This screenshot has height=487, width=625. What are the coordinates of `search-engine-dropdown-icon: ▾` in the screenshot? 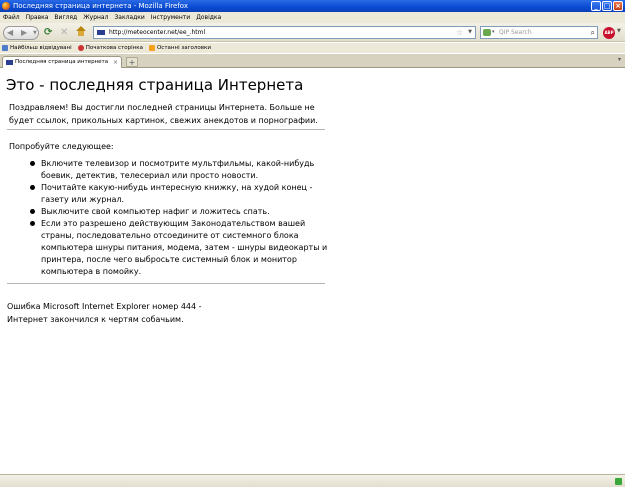 It's located at (493, 32).